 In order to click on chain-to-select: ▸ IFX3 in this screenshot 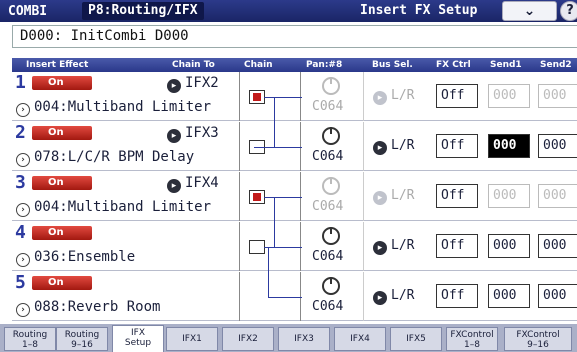, I will do `click(193, 134)`.